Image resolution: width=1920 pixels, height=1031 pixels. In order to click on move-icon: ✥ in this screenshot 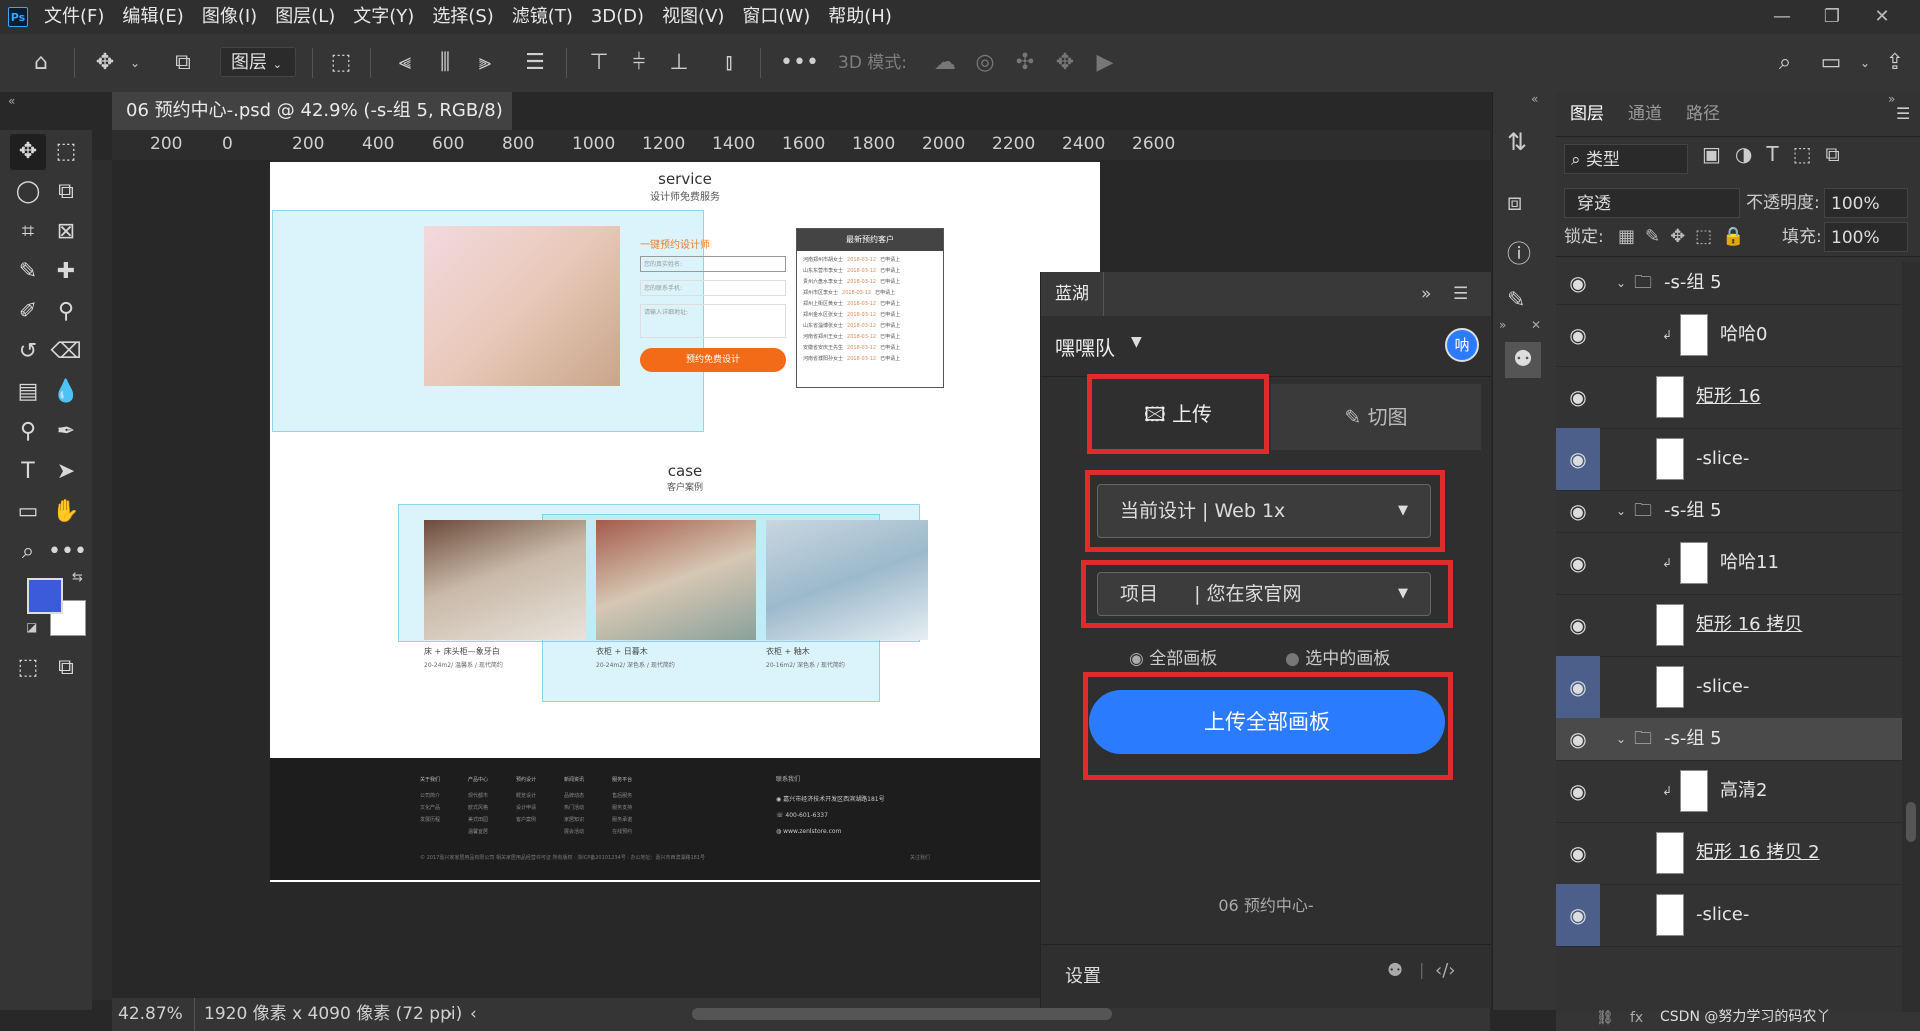, I will do `click(105, 63)`.